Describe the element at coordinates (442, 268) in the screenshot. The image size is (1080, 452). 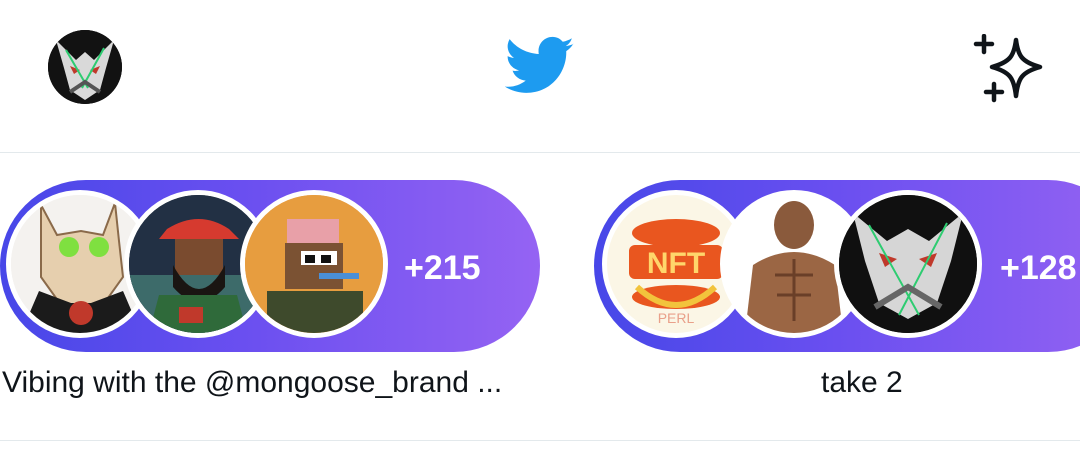
I see `space-listener-count: +215` at that location.